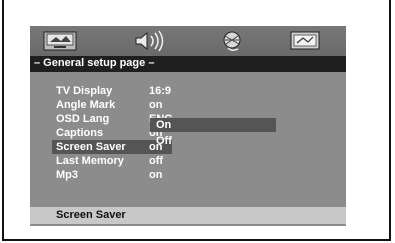 This screenshot has height=243, width=395. I want to click on setting-label: Screen Saver, so click(91, 147).